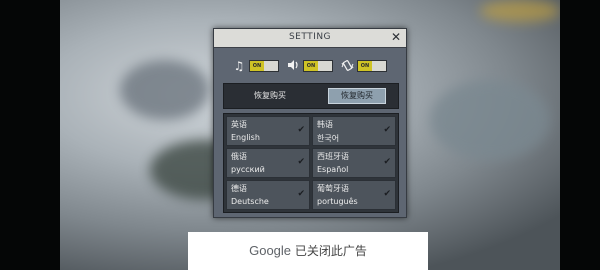 This screenshot has height=270, width=600. Describe the element at coordinates (270, 95) in the screenshot. I see `restore-purchase-label: 恢复购买` at that location.